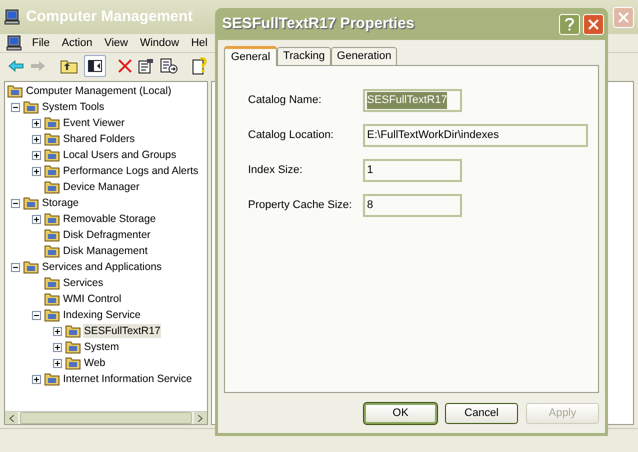 The image size is (638, 452). What do you see at coordinates (102, 267) in the screenshot?
I see `tree-item: Services and Applications` at bounding box center [102, 267].